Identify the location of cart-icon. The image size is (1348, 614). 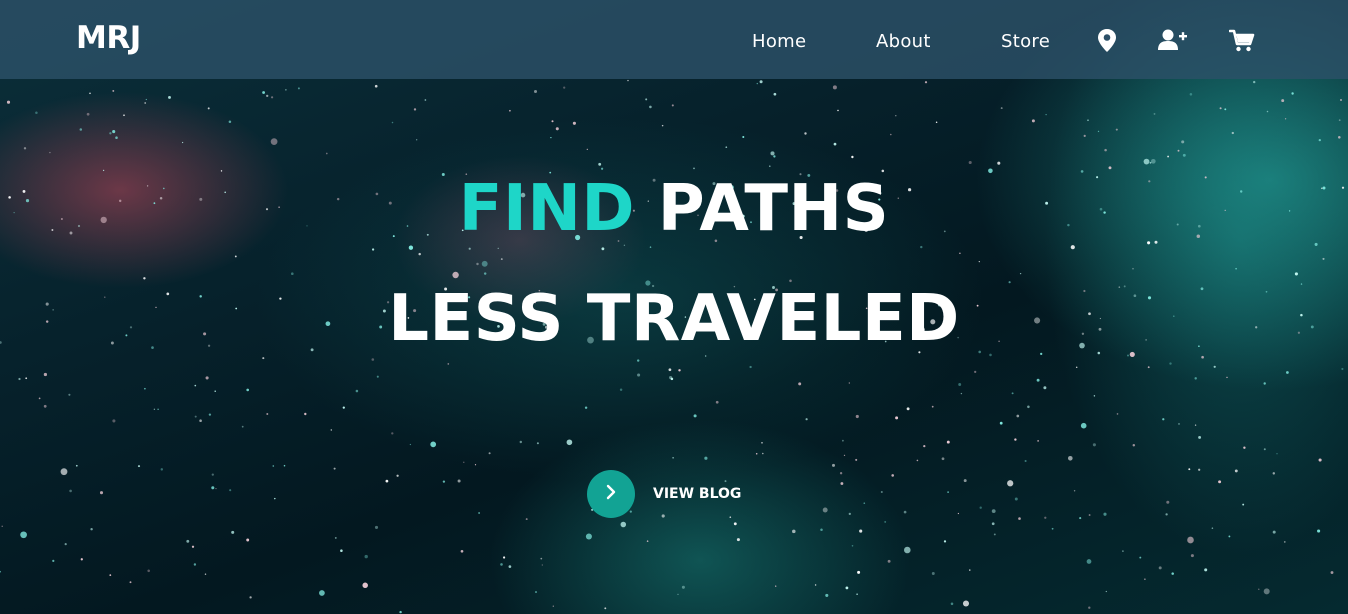
(1241, 41).